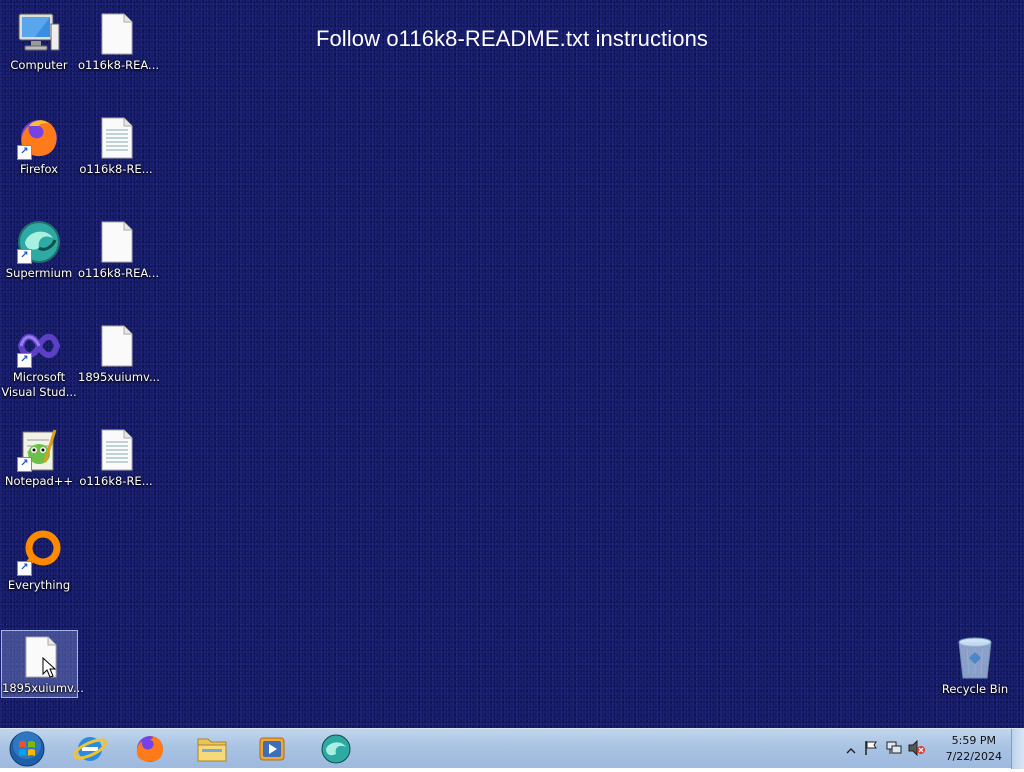 The width and height of the screenshot is (1024, 772). I want to click on network-icon, so click(894, 750).